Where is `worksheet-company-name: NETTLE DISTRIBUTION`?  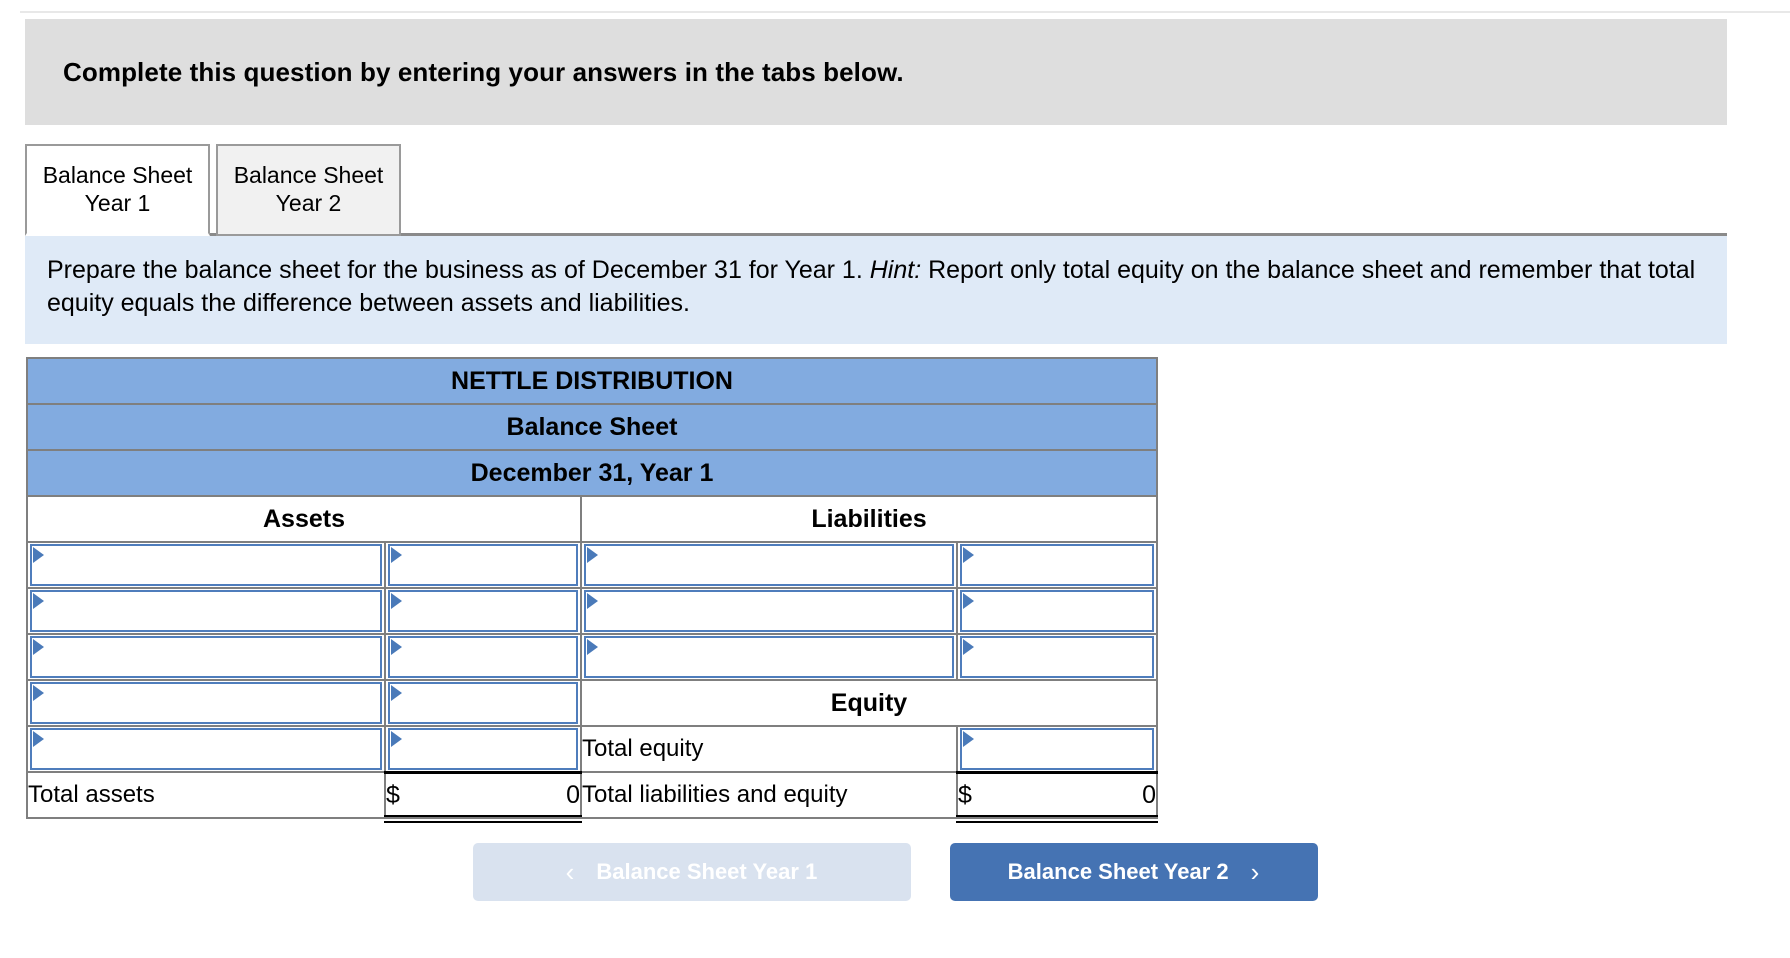 worksheet-company-name: NETTLE DISTRIBUTION is located at coordinates (592, 381).